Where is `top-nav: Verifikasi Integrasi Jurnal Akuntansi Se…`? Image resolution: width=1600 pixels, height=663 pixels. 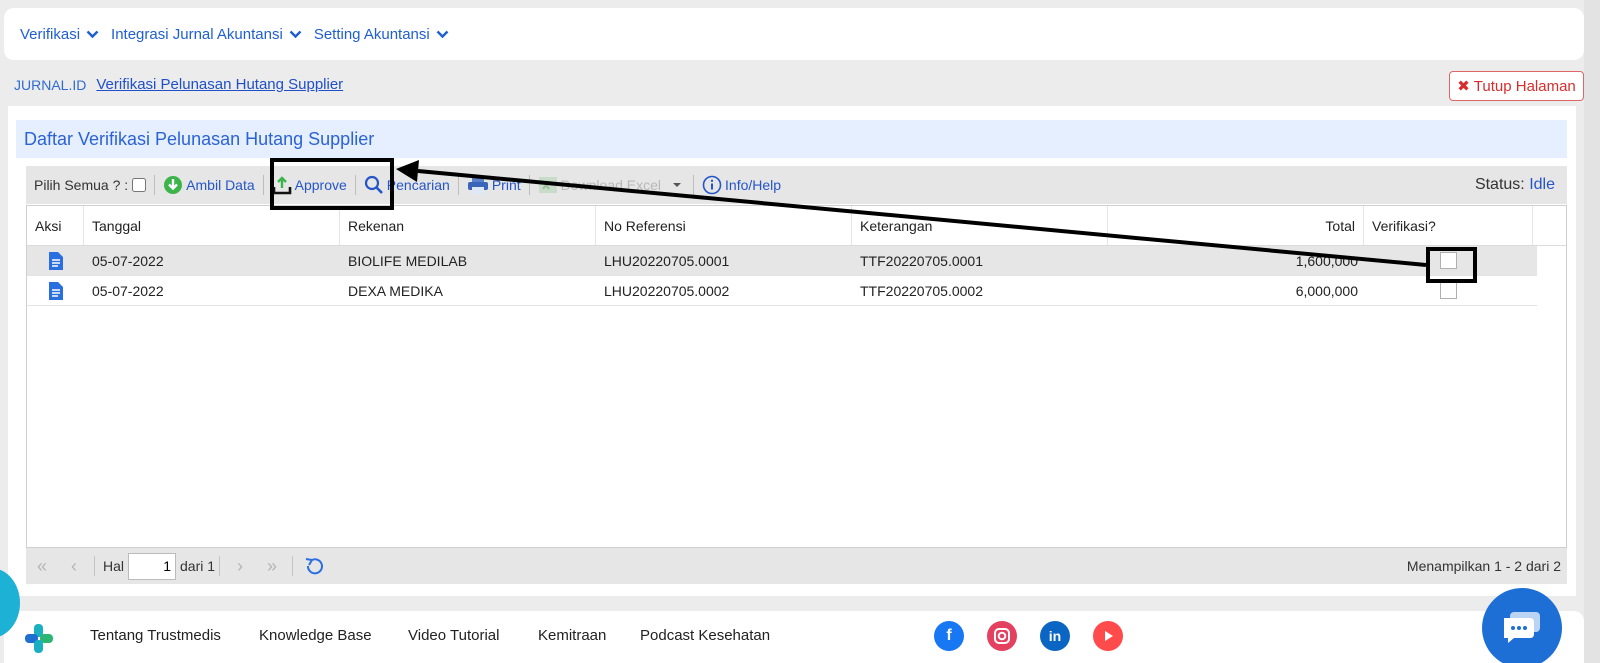
top-nav: Verifikasi Integrasi Jurnal Akuntansi Se… is located at coordinates (794, 34).